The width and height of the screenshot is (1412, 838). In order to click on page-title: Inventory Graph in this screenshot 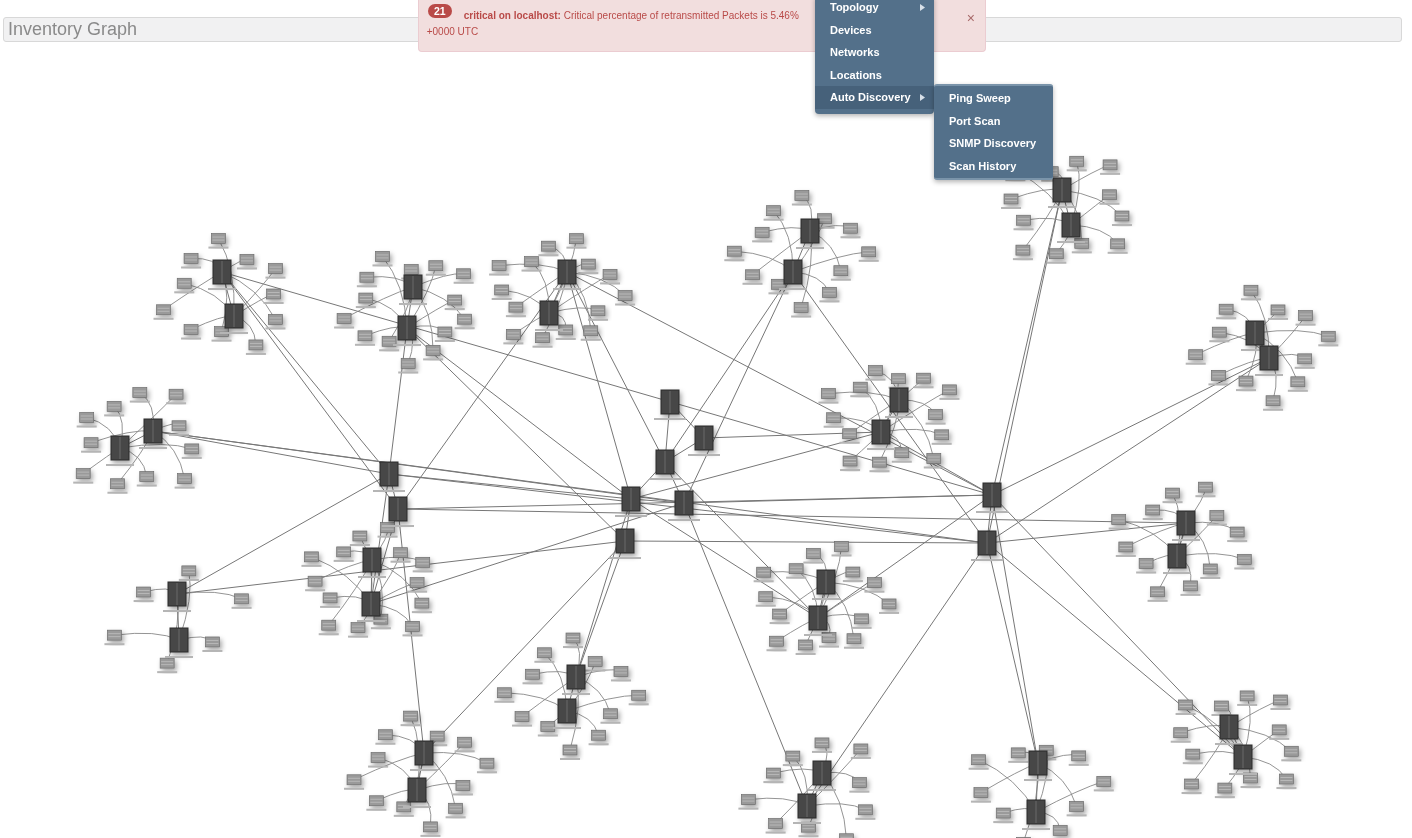, I will do `click(73, 29)`.